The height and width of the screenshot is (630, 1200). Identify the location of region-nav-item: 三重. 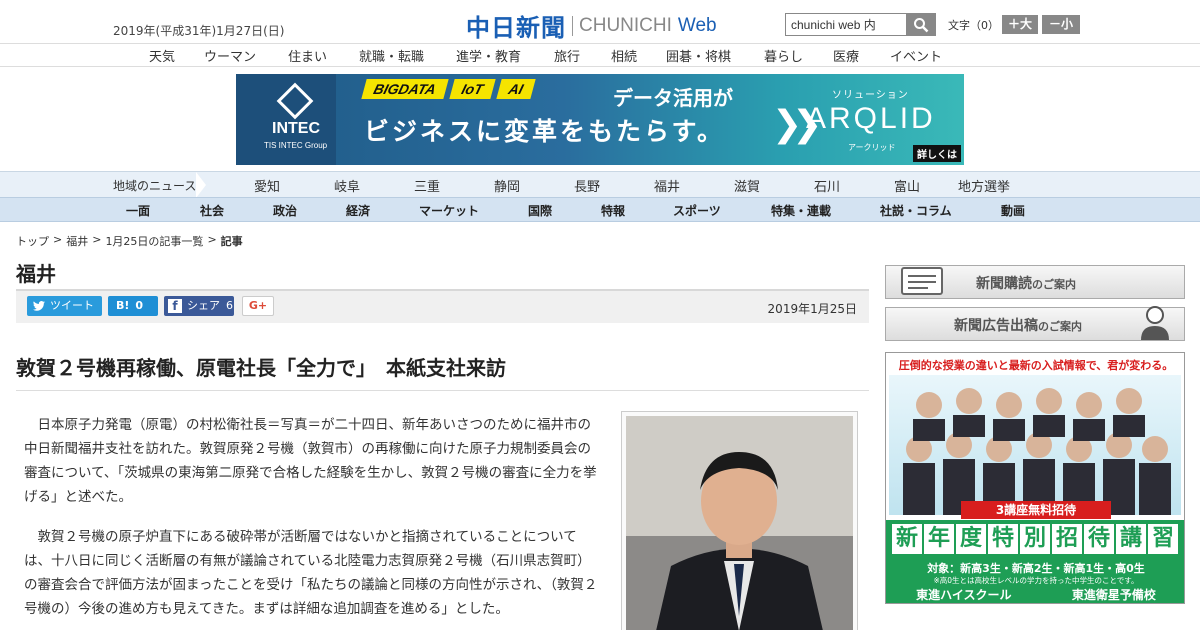
(427, 185).